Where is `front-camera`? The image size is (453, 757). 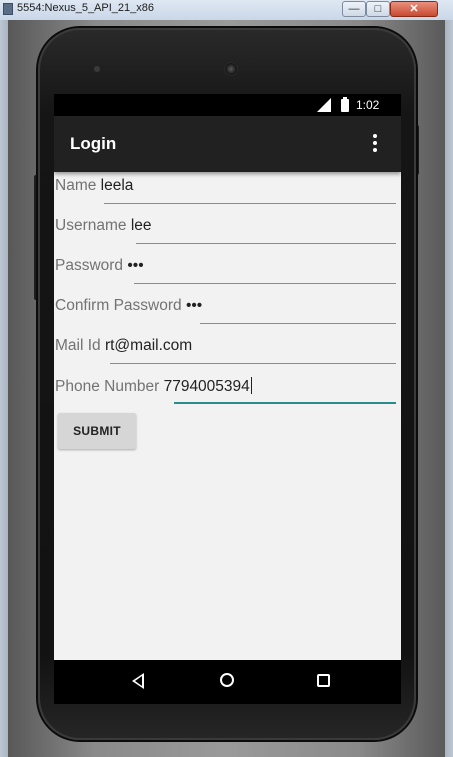 front-camera is located at coordinates (231, 69).